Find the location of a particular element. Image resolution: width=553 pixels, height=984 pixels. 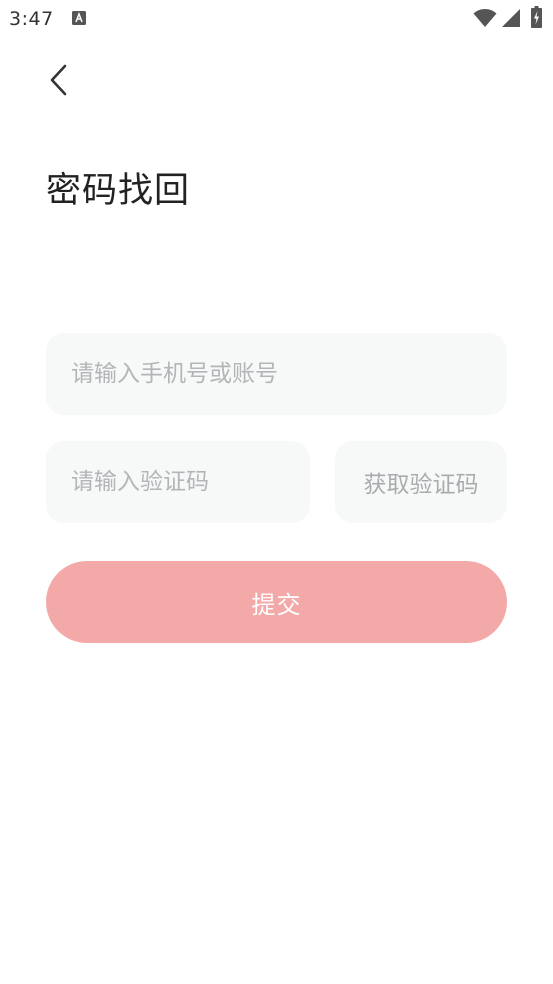

get-code-button: 获取验证码 is located at coordinates (421, 482).